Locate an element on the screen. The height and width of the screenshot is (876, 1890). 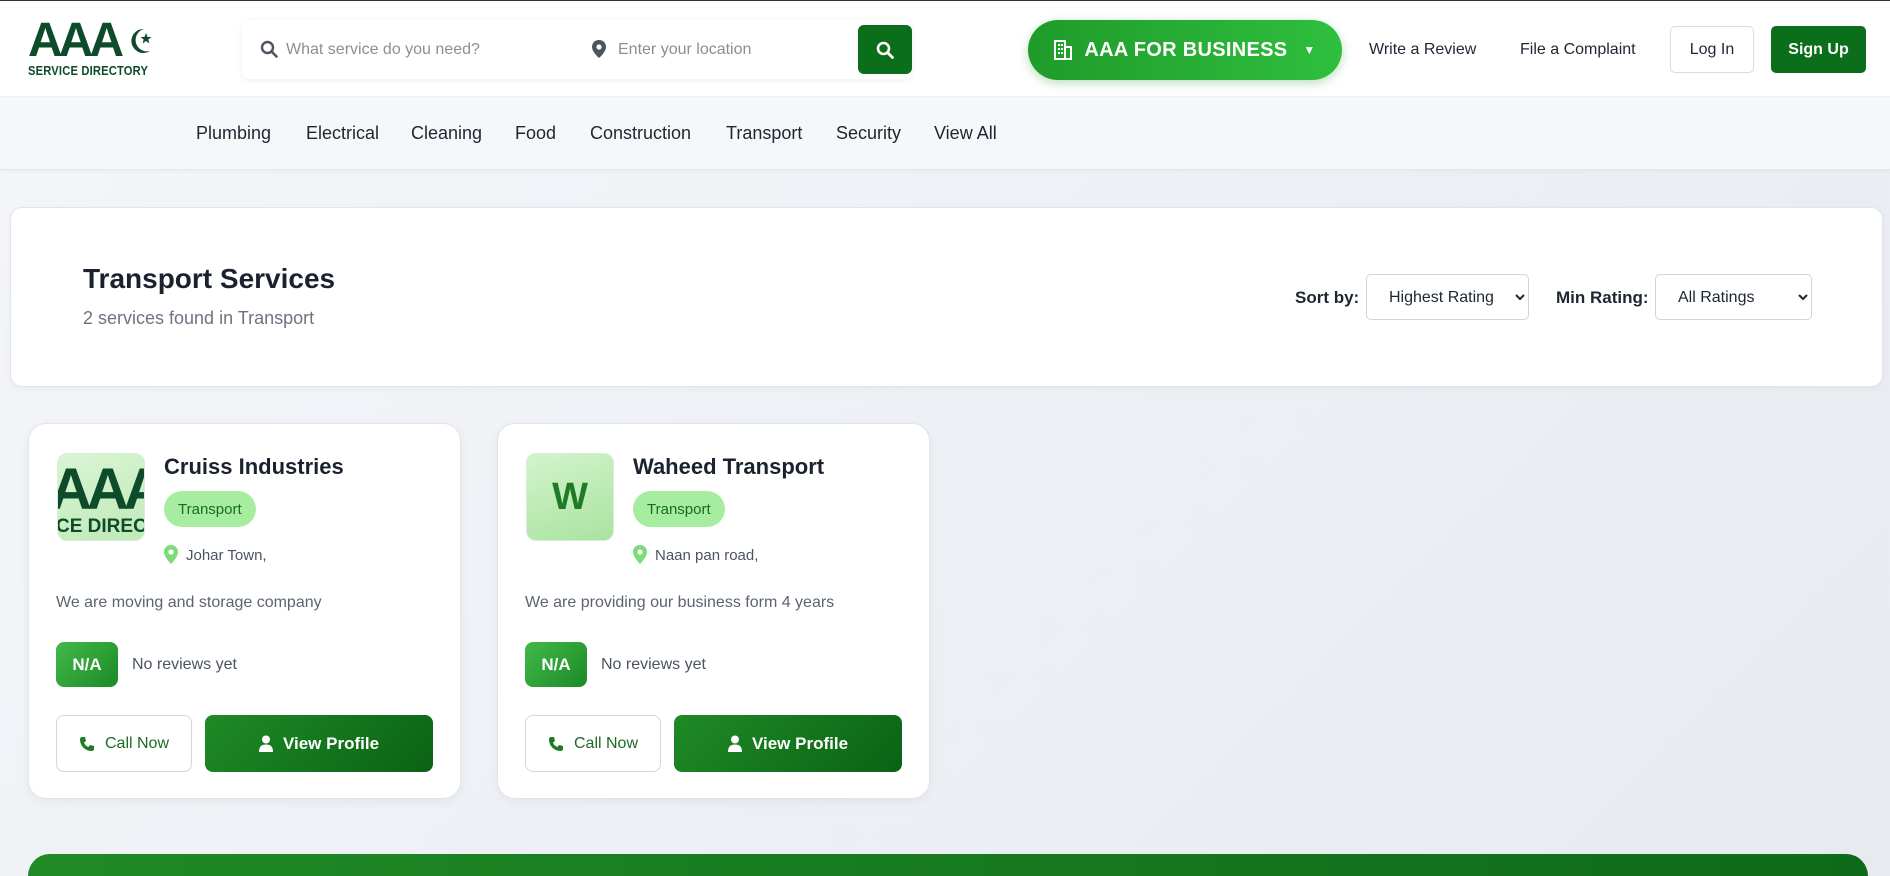
min-rating-label: Min Rating: is located at coordinates (1602, 297).